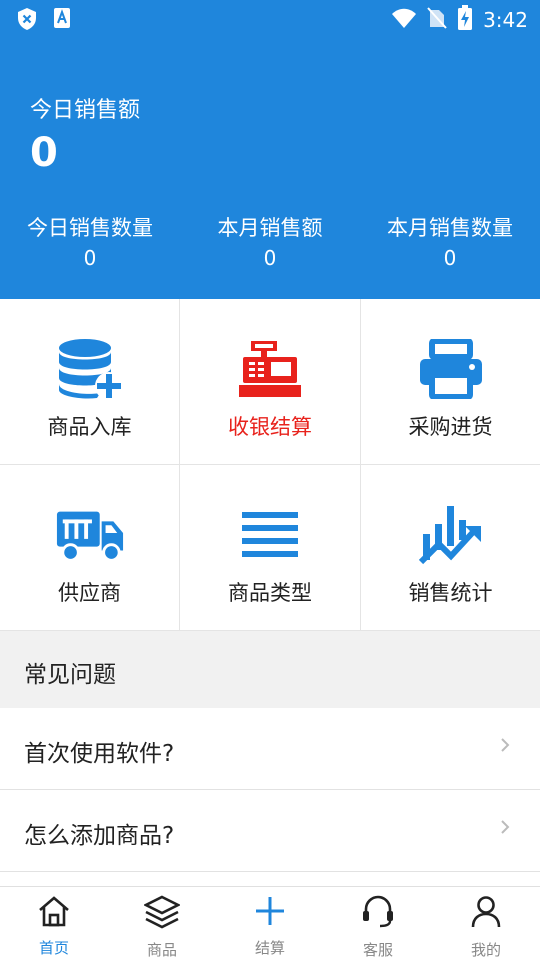  Describe the element at coordinates (486, 914) in the screenshot. I see `user-icon` at that location.